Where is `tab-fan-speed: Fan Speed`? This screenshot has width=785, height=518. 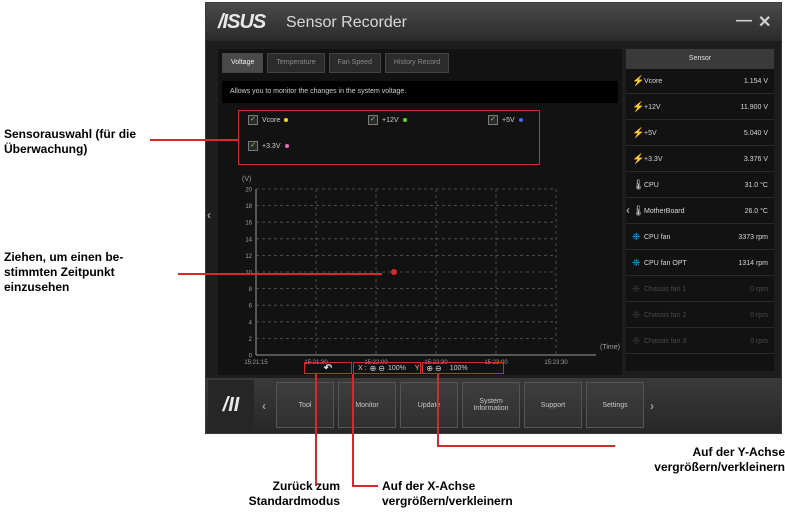
tab-fan-speed: Fan Speed is located at coordinates (354, 63).